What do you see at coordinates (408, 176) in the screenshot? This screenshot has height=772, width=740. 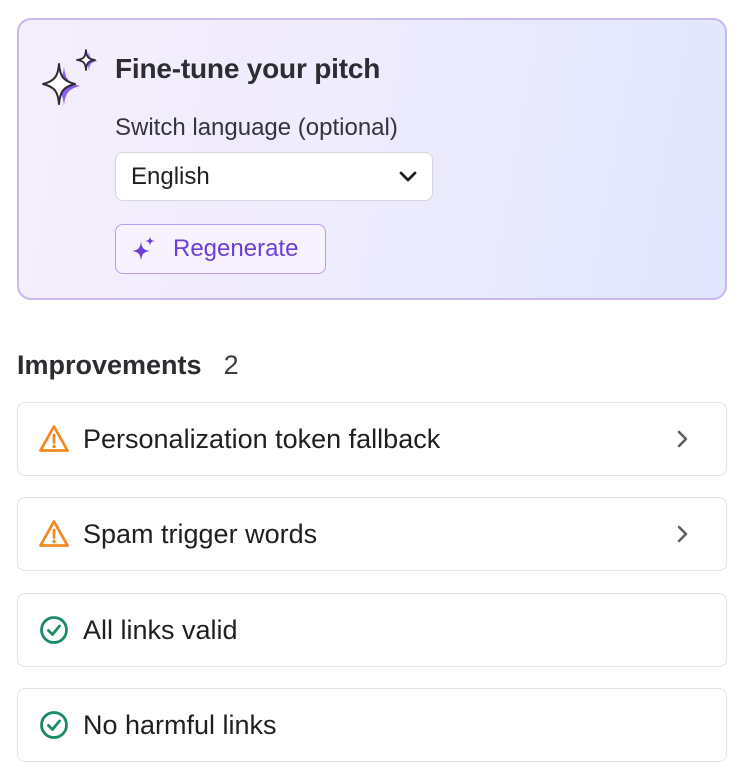 I see `chevron-down-icon` at bounding box center [408, 176].